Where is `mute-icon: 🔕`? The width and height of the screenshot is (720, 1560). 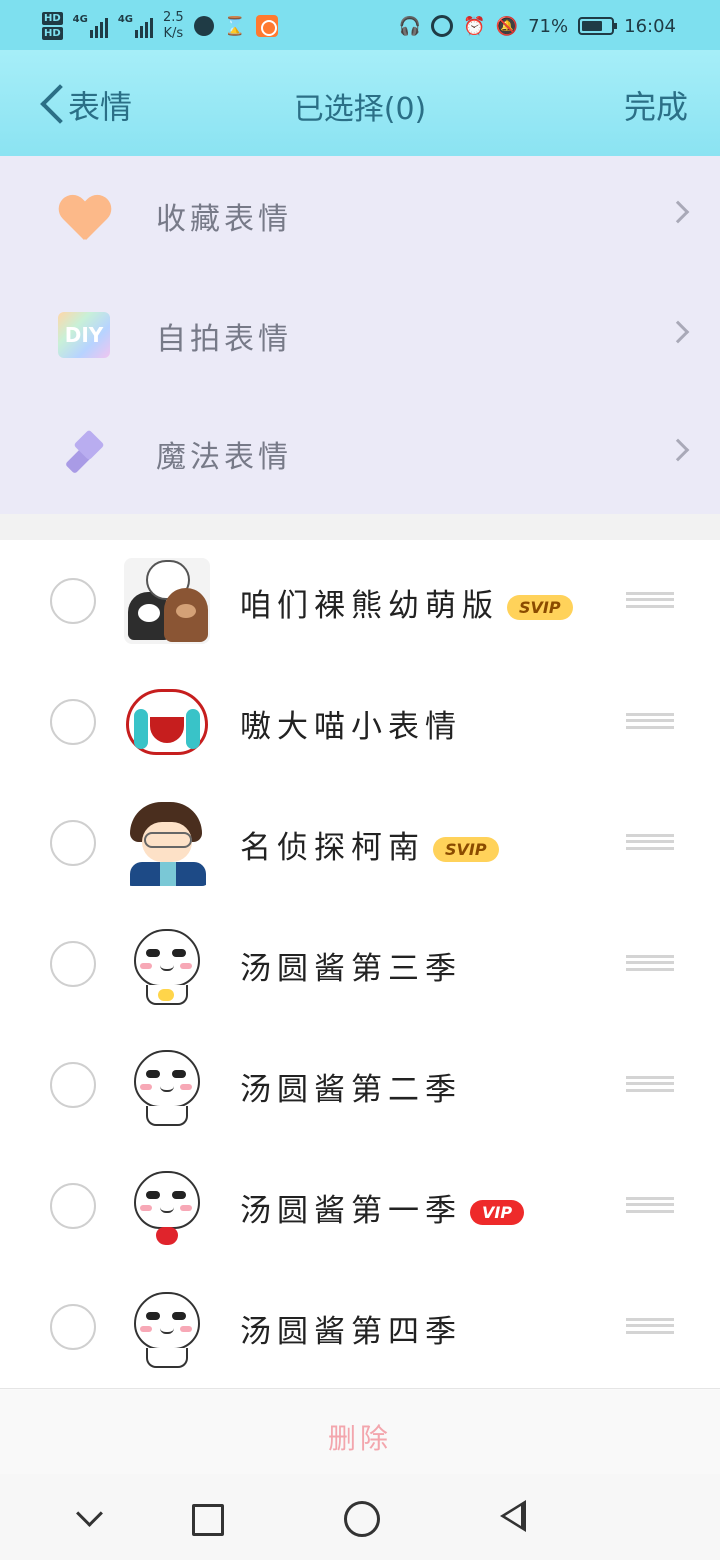 mute-icon: 🔕 is located at coordinates (507, 26).